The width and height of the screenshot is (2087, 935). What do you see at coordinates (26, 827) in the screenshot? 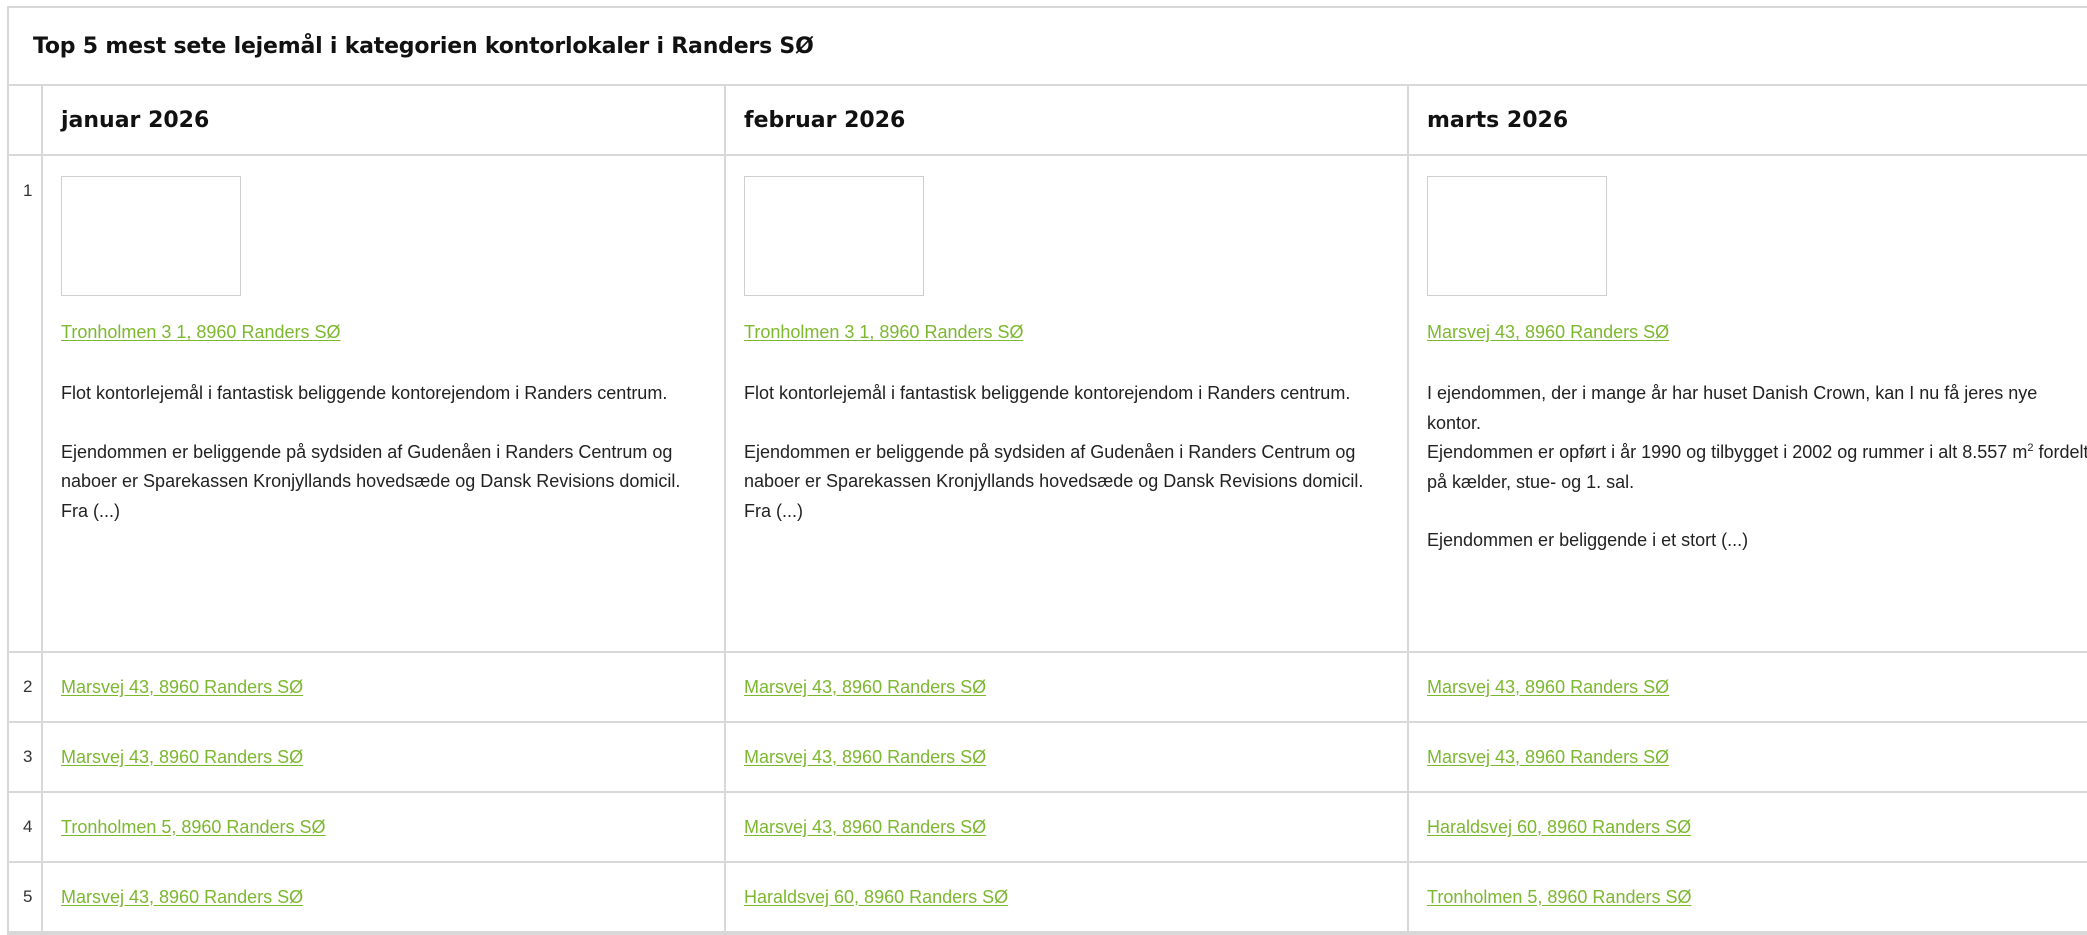
I see `rank-number: 4` at bounding box center [26, 827].